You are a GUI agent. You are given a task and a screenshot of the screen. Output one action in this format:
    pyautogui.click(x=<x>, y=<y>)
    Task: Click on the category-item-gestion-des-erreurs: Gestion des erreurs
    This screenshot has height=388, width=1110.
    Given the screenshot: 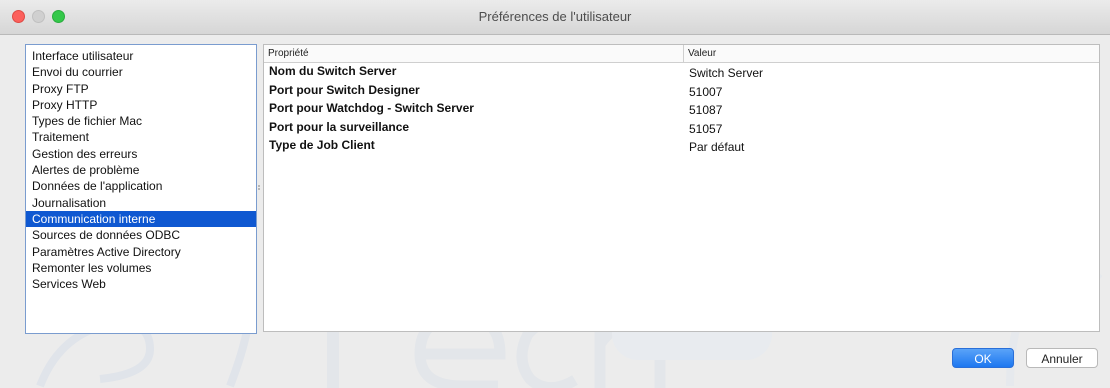 What is the action you would take?
    pyautogui.click(x=141, y=154)
    